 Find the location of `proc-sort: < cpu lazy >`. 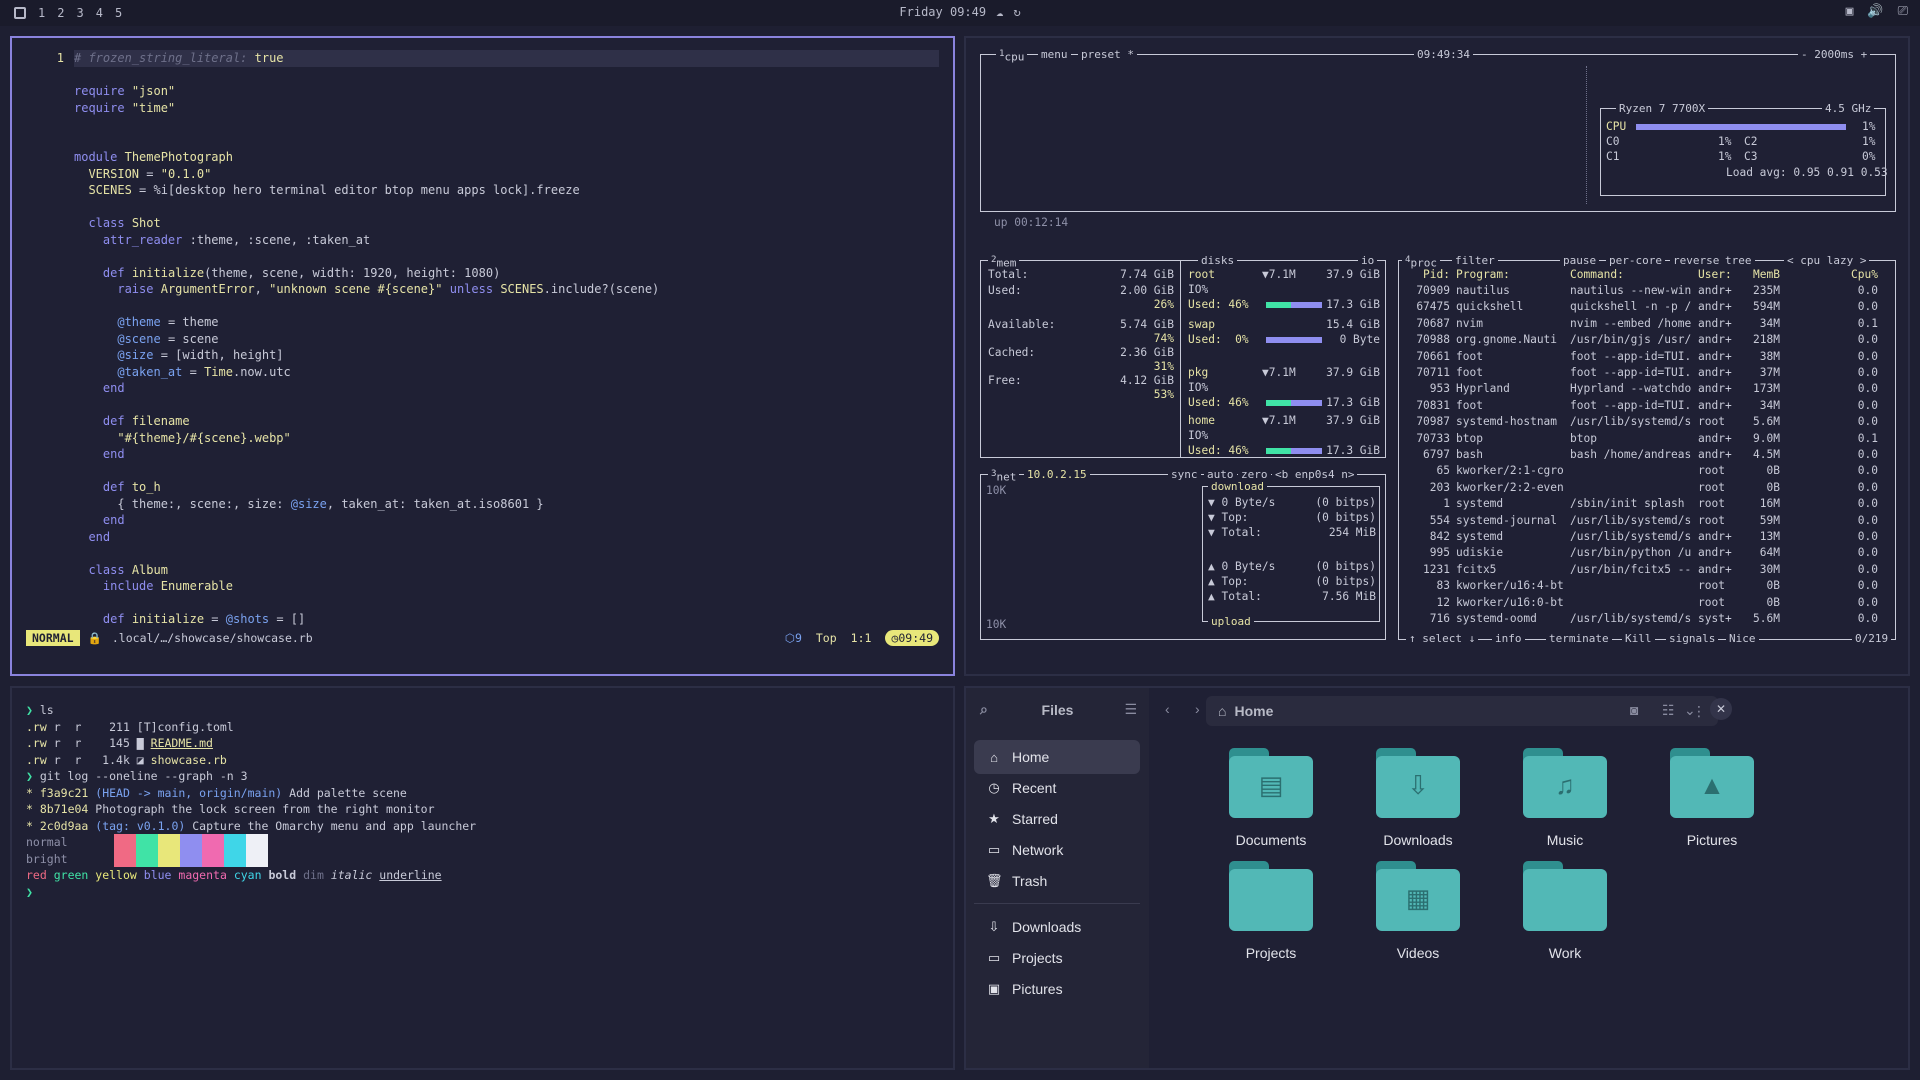

proc-sort: < cpu lazy > is located at coordinates (1827, 260).